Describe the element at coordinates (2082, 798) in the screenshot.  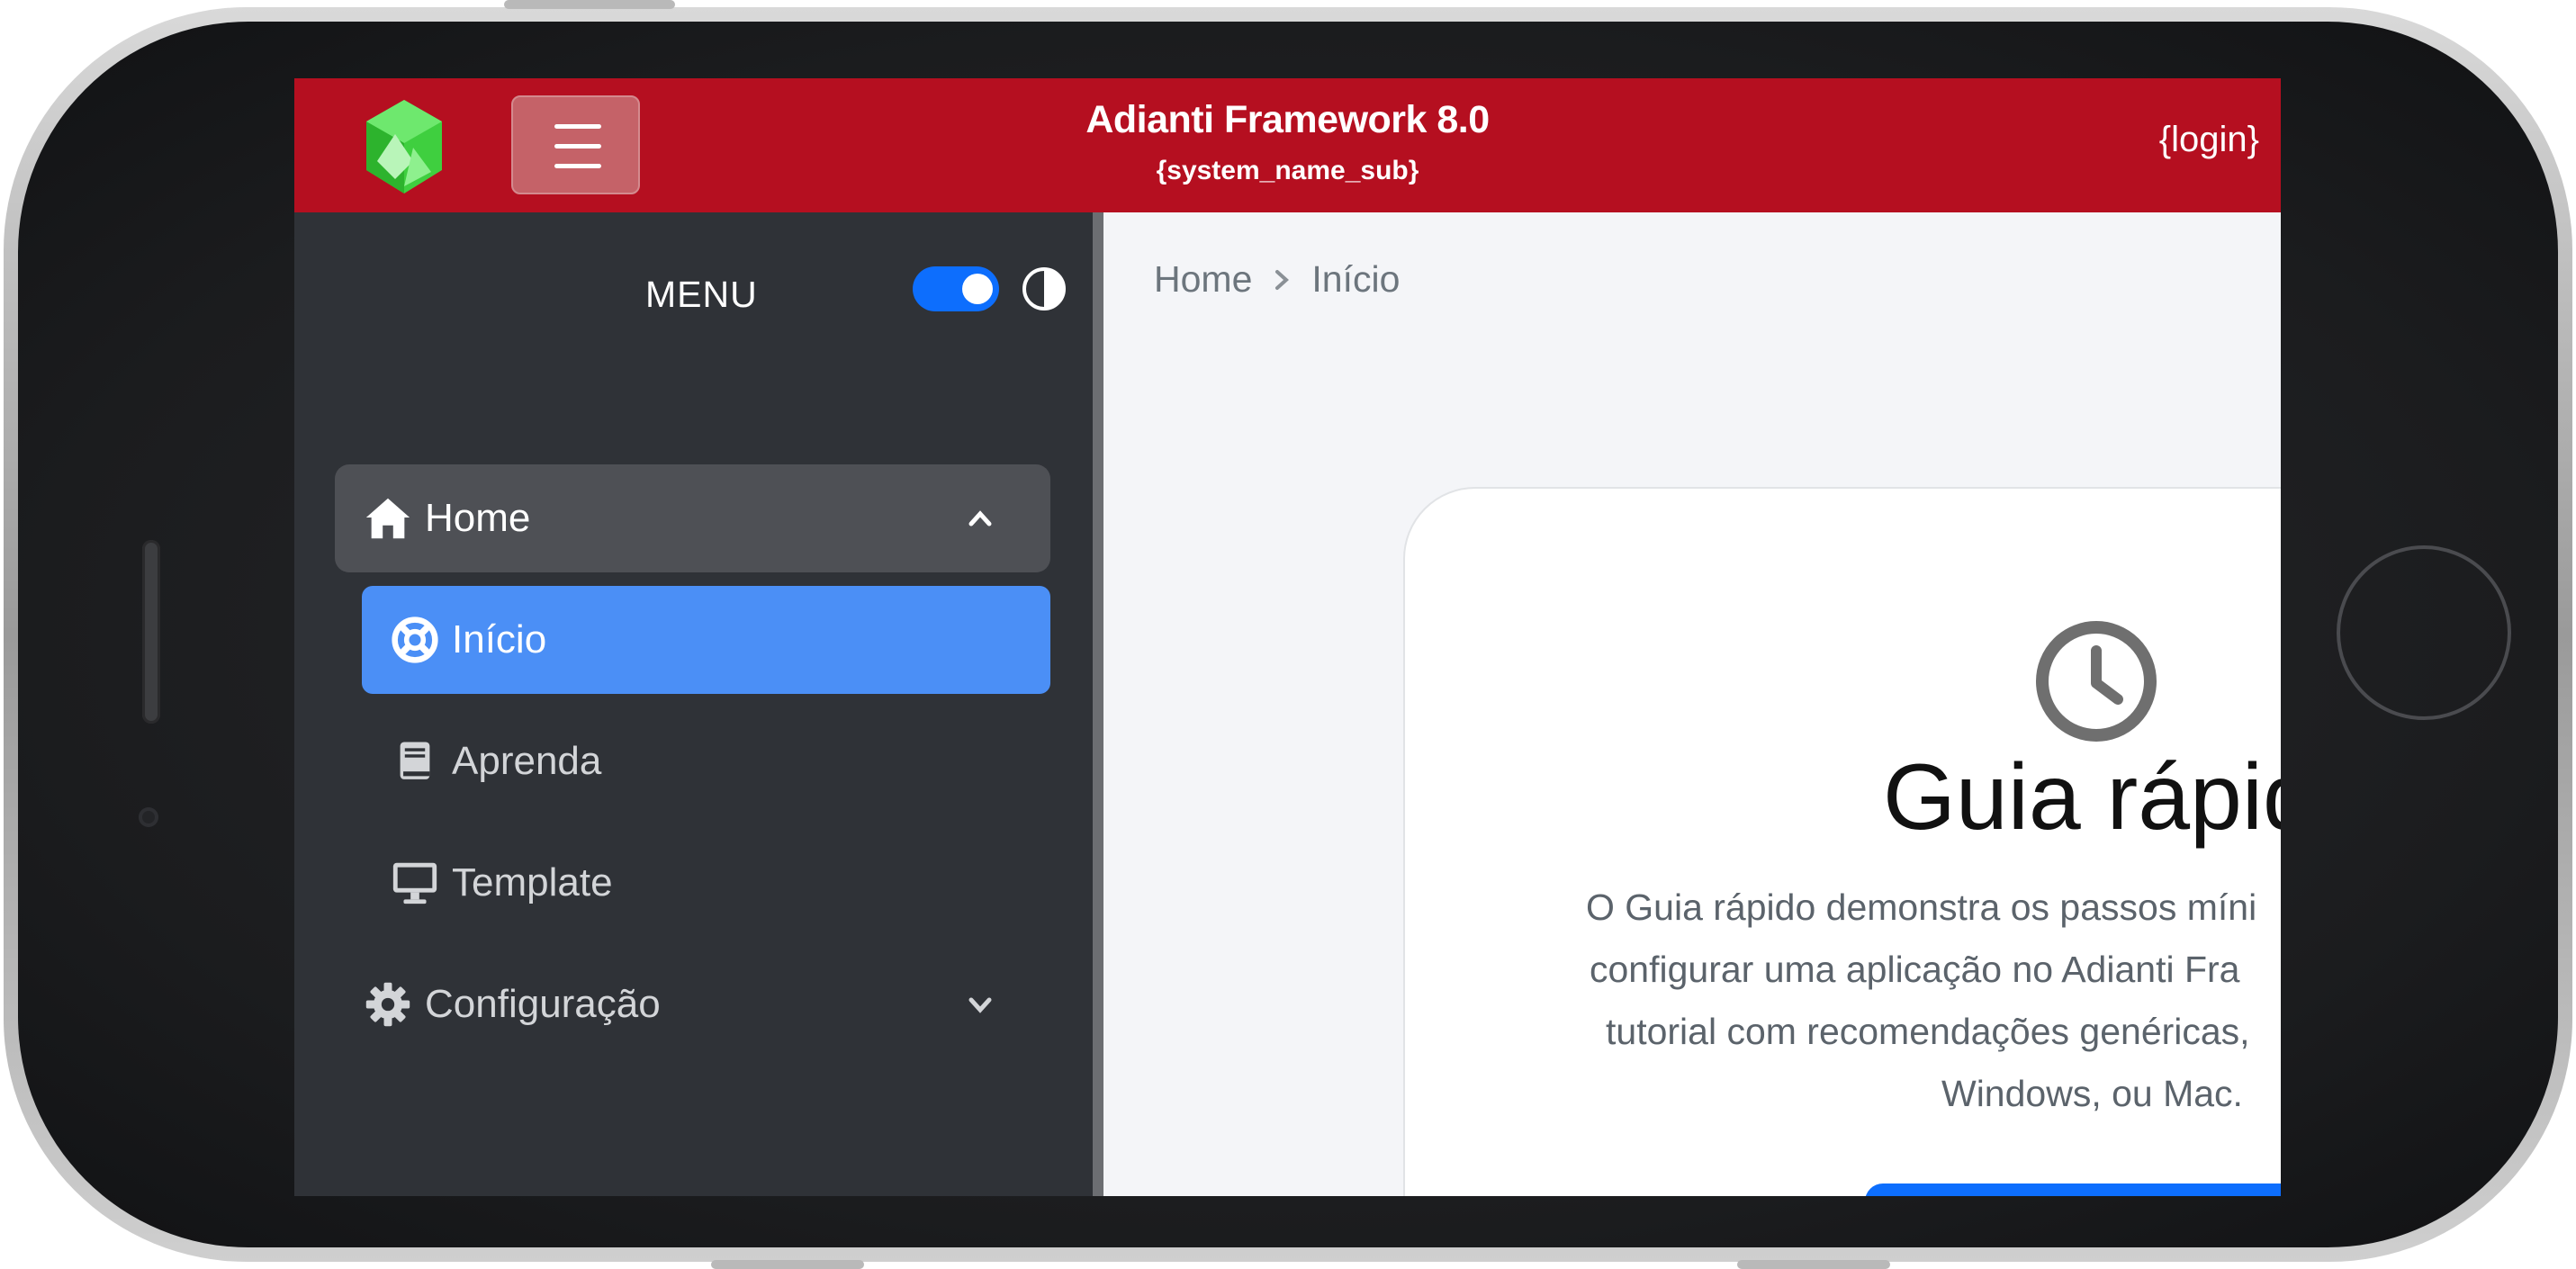
I see `card-title: Guia rápido` at that location.